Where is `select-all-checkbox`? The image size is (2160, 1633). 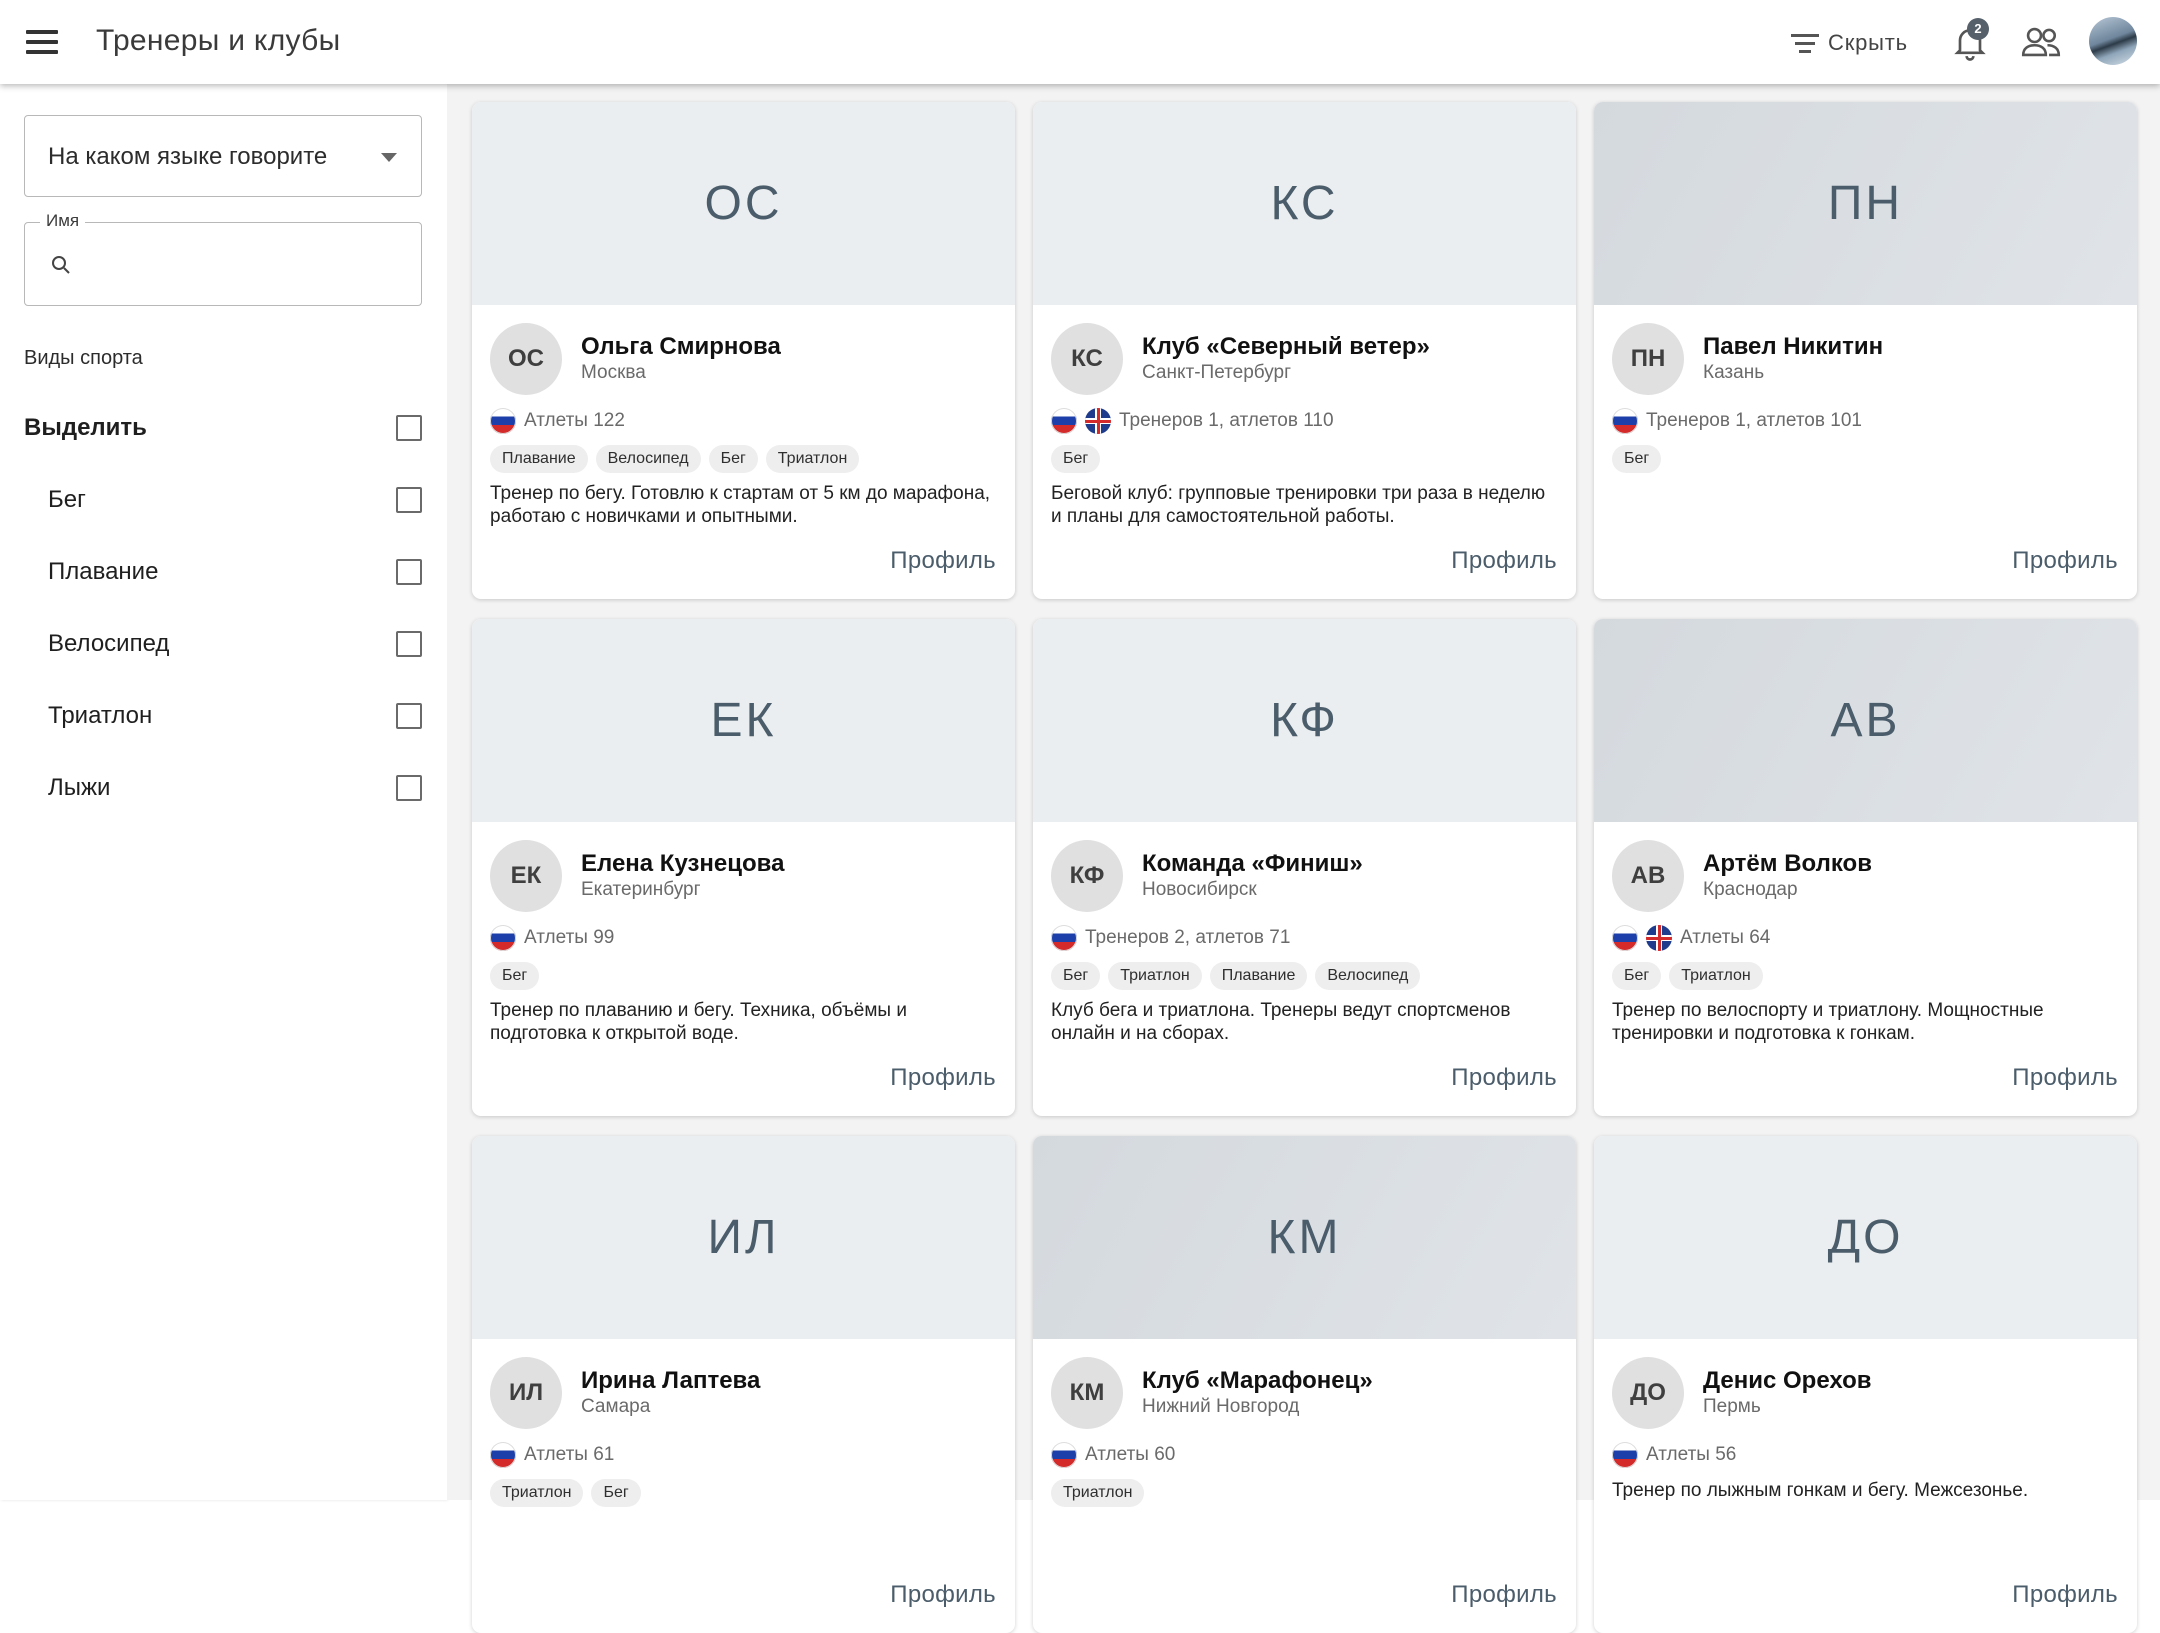 select-all-checkbox is located at coordinates (409, 428).